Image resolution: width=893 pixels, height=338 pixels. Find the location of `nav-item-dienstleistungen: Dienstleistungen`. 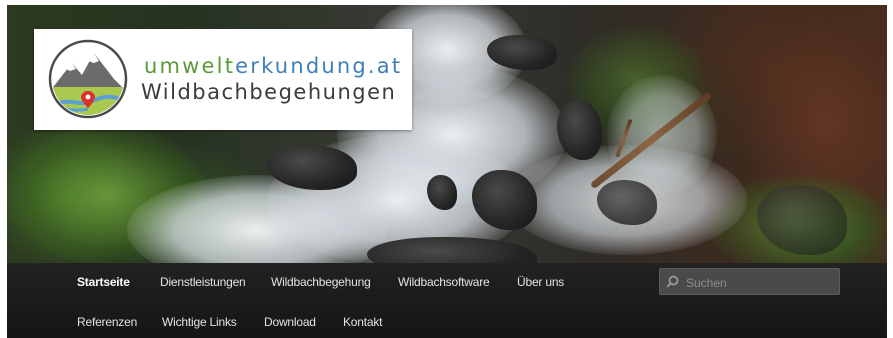

nav-item-dienstleistungen: Dienstleistungen is located at coordinates (203, 282).